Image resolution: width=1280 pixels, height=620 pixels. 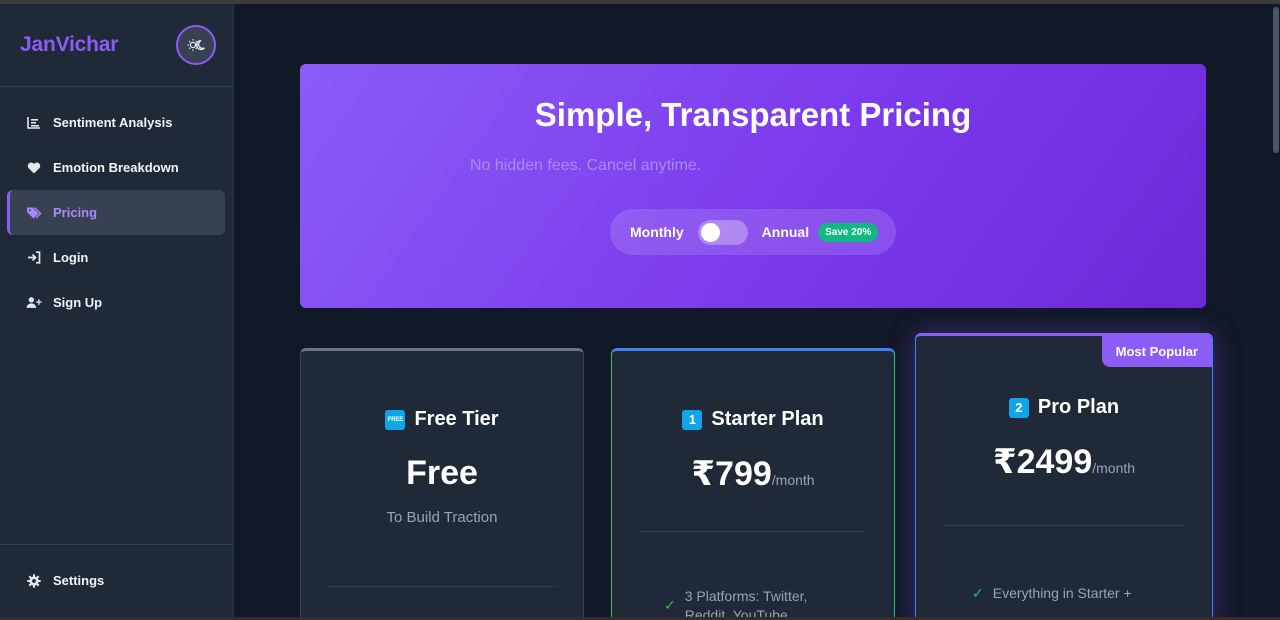 I want to click on price-value: ₹2499, so click(x=1042, y=462).